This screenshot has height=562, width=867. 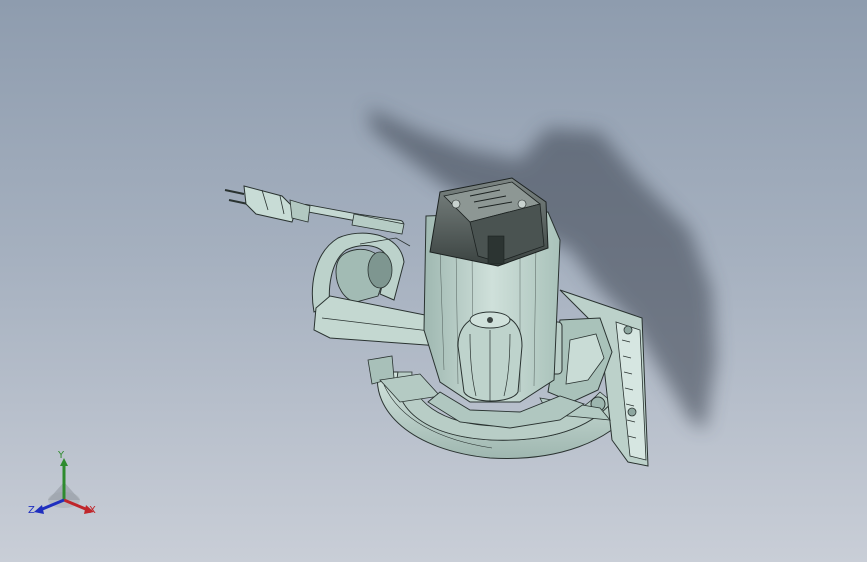 What do you see at coordinates (61, 455) in the screenshot?
I see `y-axis-label: Y` at bounding box center [61, 455].